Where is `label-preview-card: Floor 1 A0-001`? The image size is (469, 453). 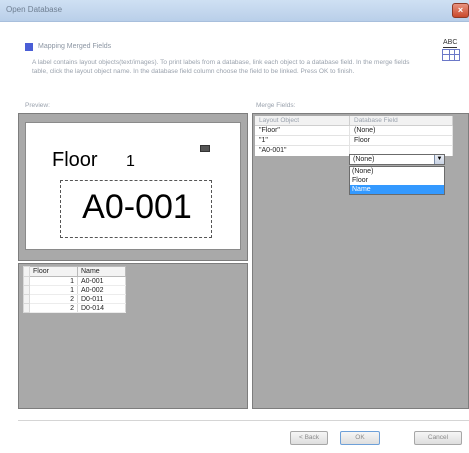 label-preview-card: Floor 1 A0-001 is located at coordinates (133, 186).